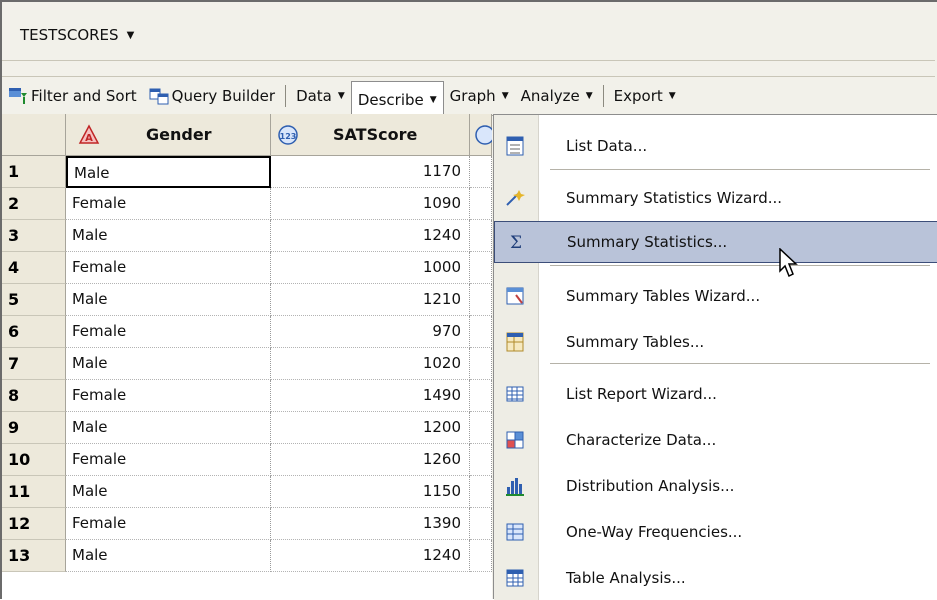 The image size is (937, 600). What do you see at coordinates (34, 460) in the screenshot?
I see `row-number: 10` at bounding box center [34, 460].